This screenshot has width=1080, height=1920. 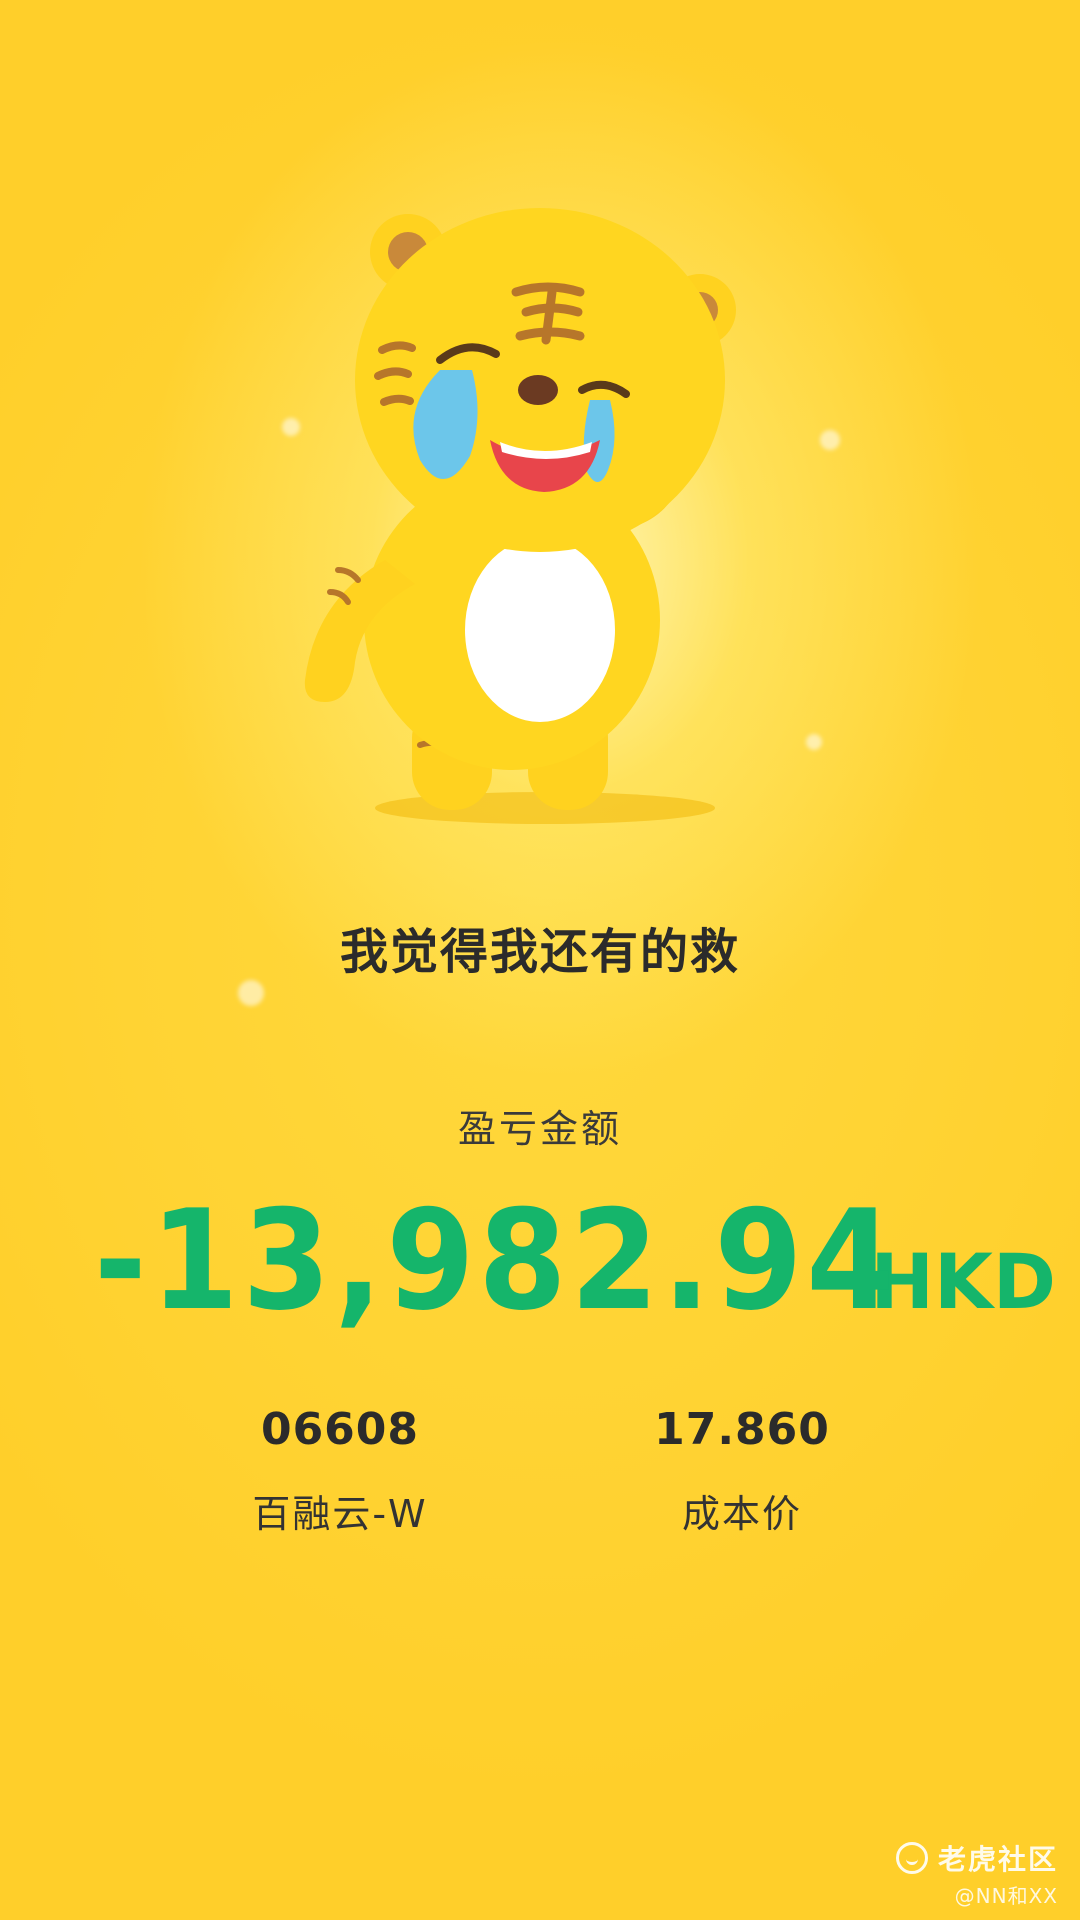 What do you see at coordinates (539, 952) in the screenshot?
I see `headline-message: 我觉得我还有的救` at bounding box center [539, 952].